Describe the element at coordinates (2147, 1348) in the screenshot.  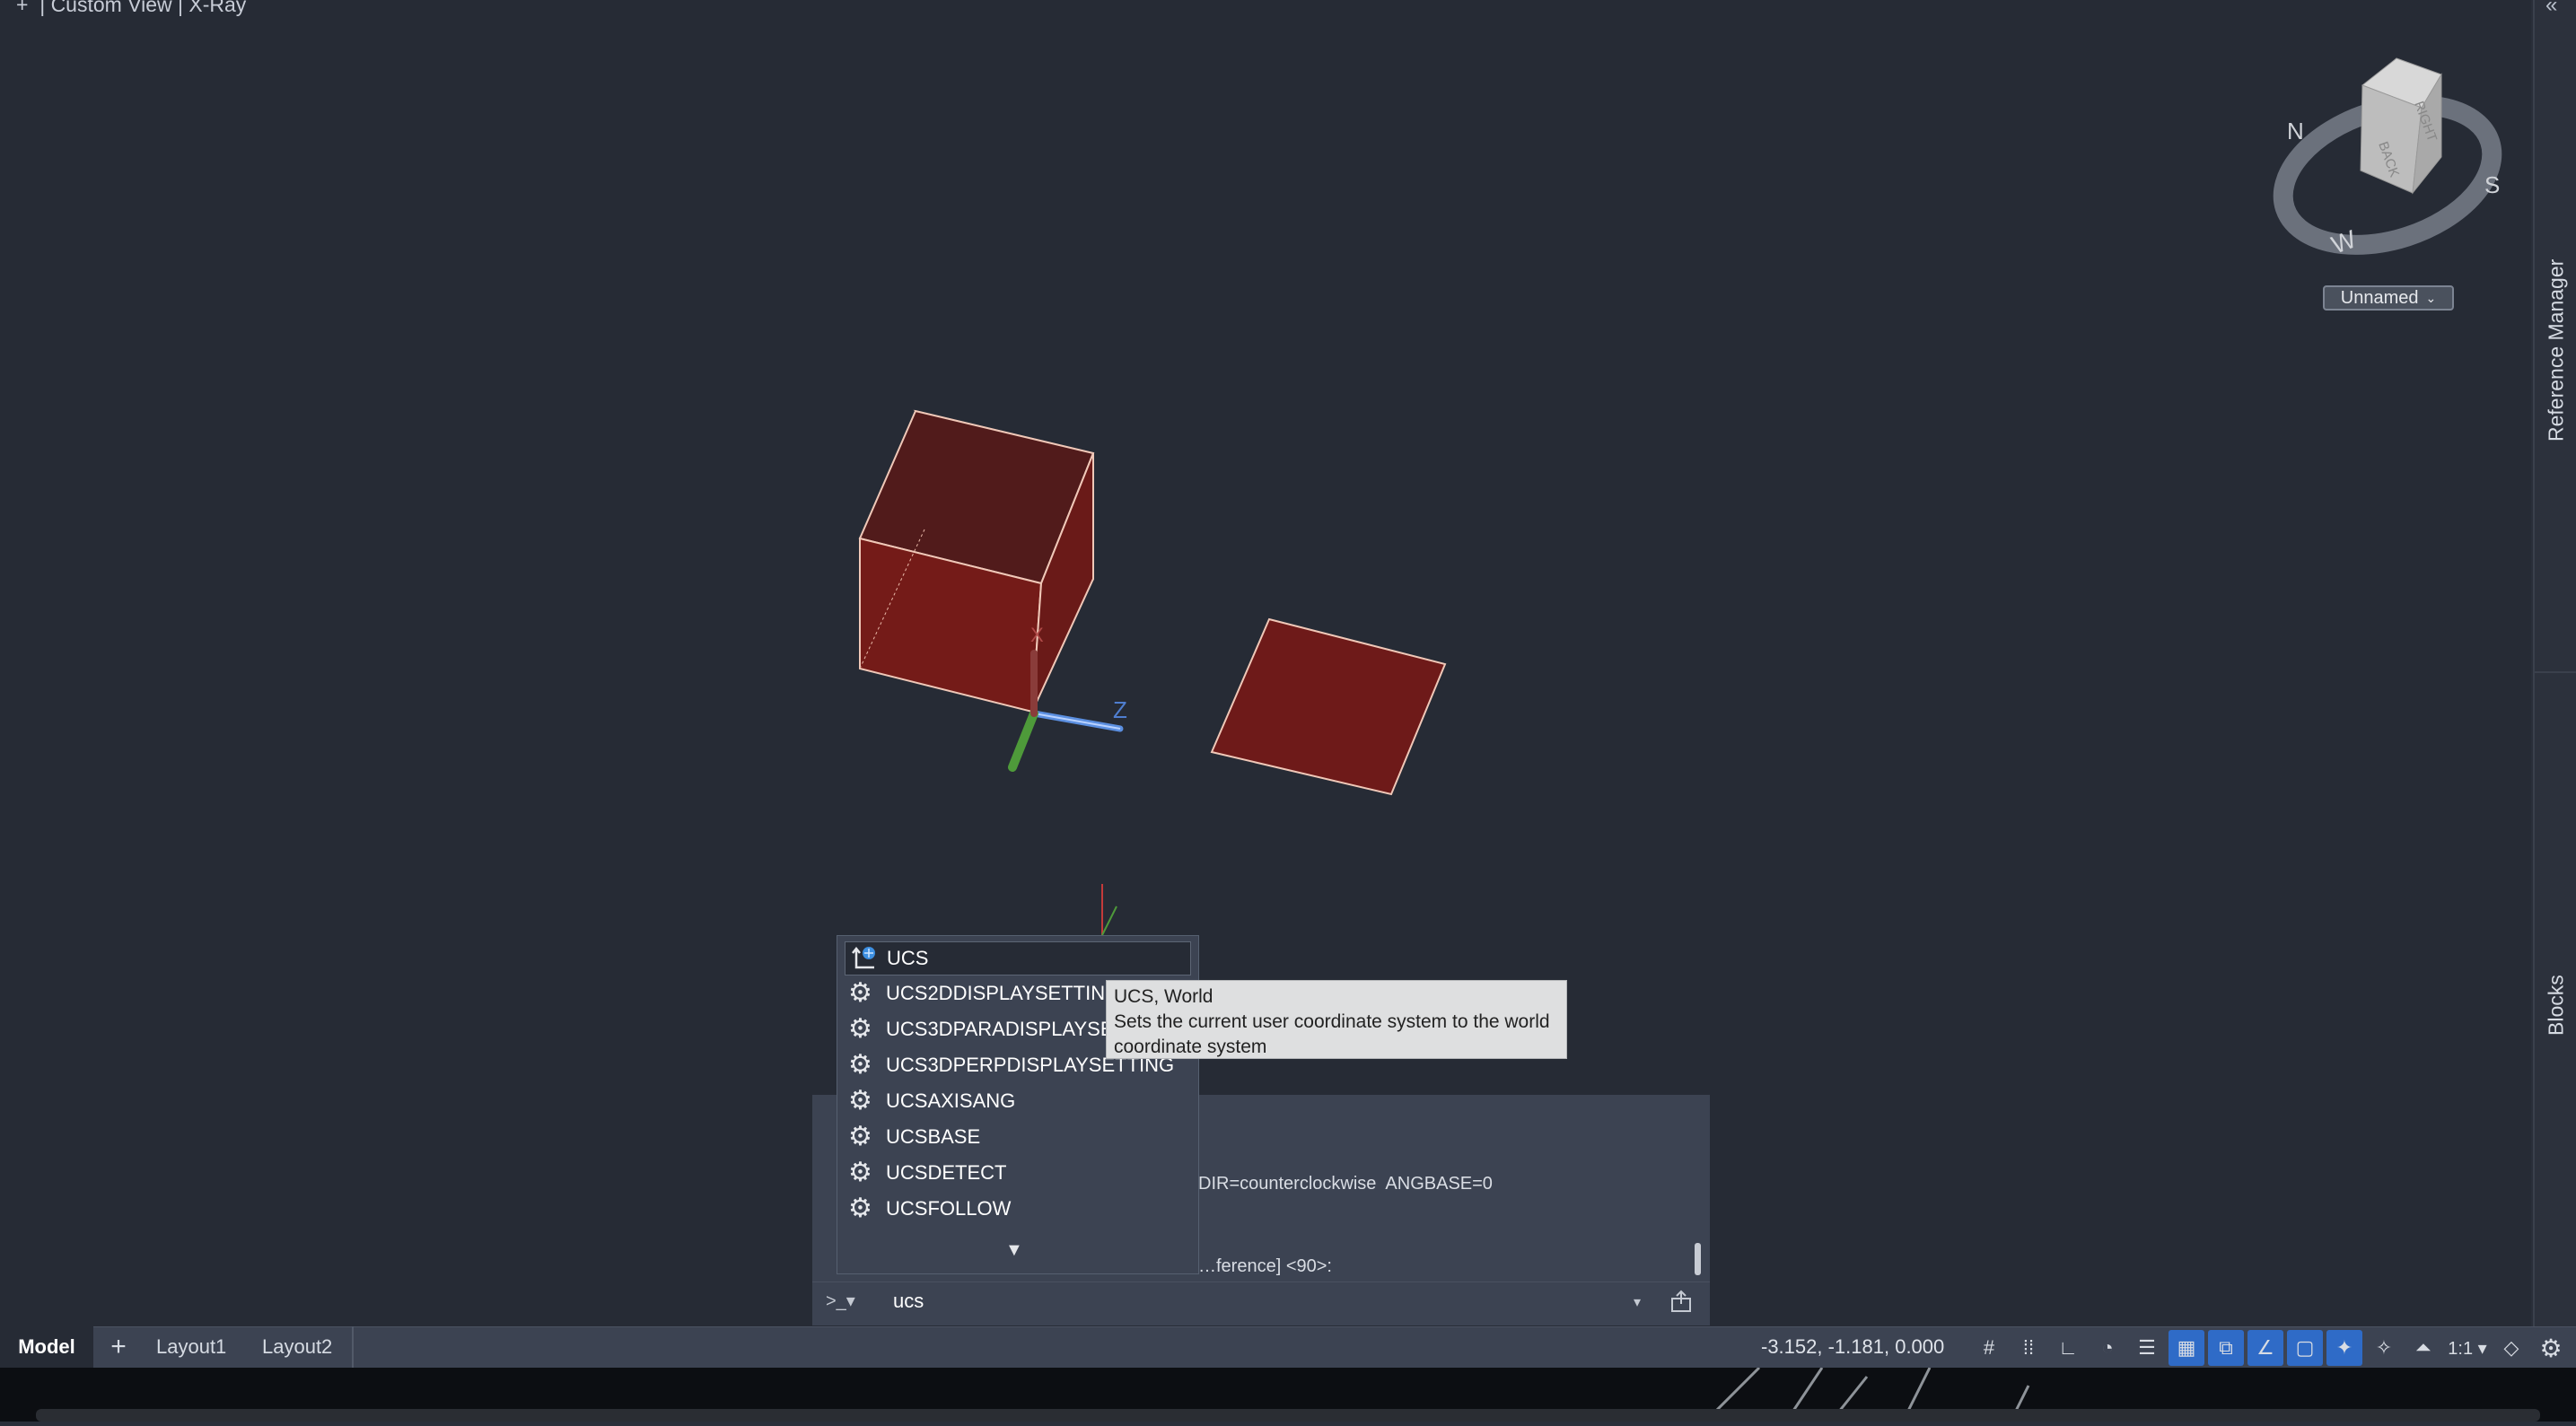
I see `lineweight-icon: ☰` at that location.